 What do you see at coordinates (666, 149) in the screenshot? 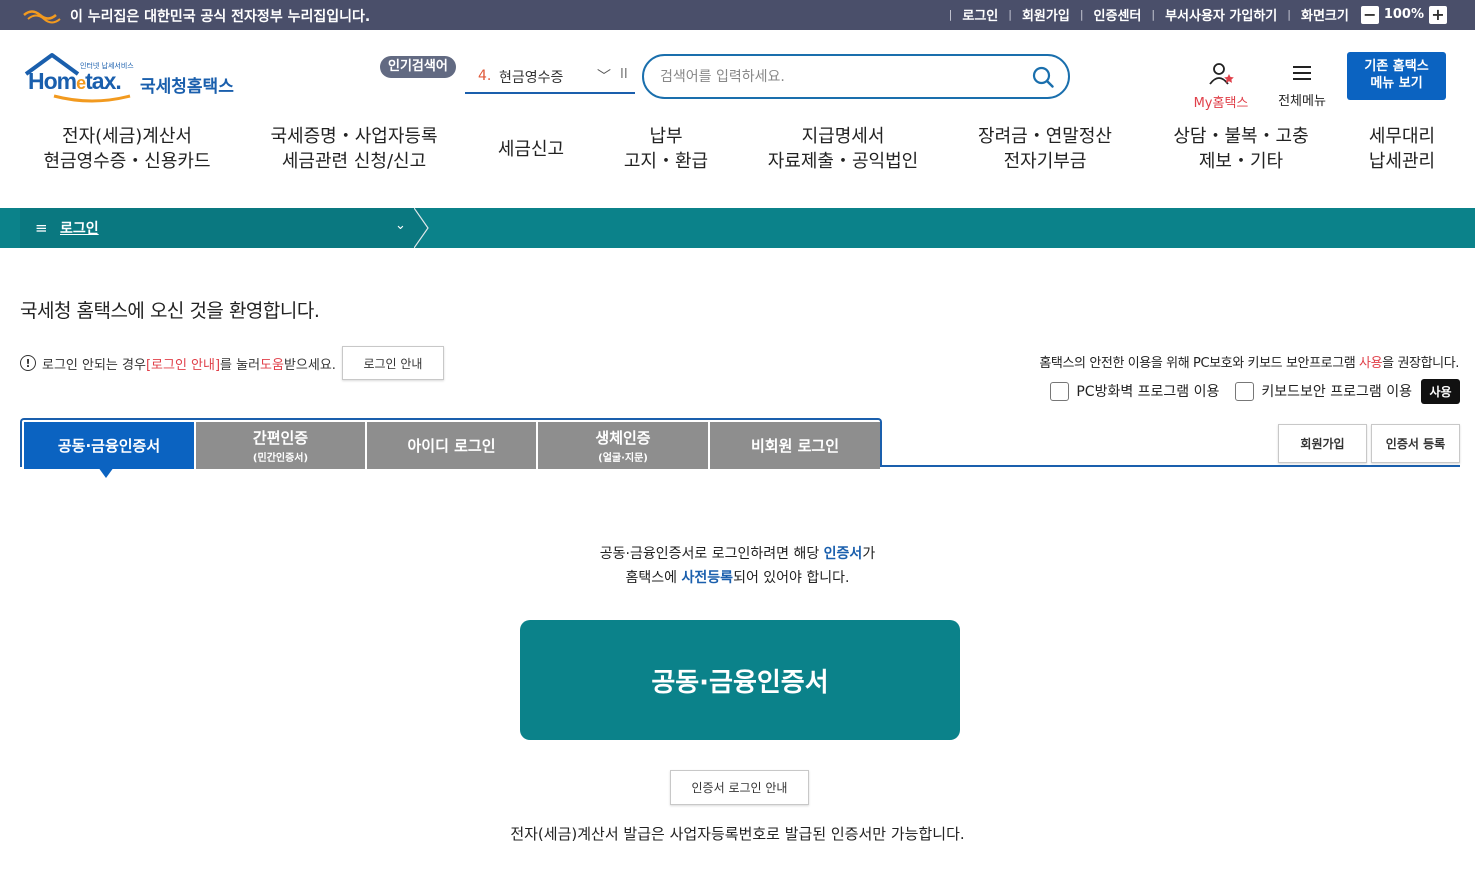
I see `gnb-item-payment: 납부 고지・환급` at bounding box center [666, 149].